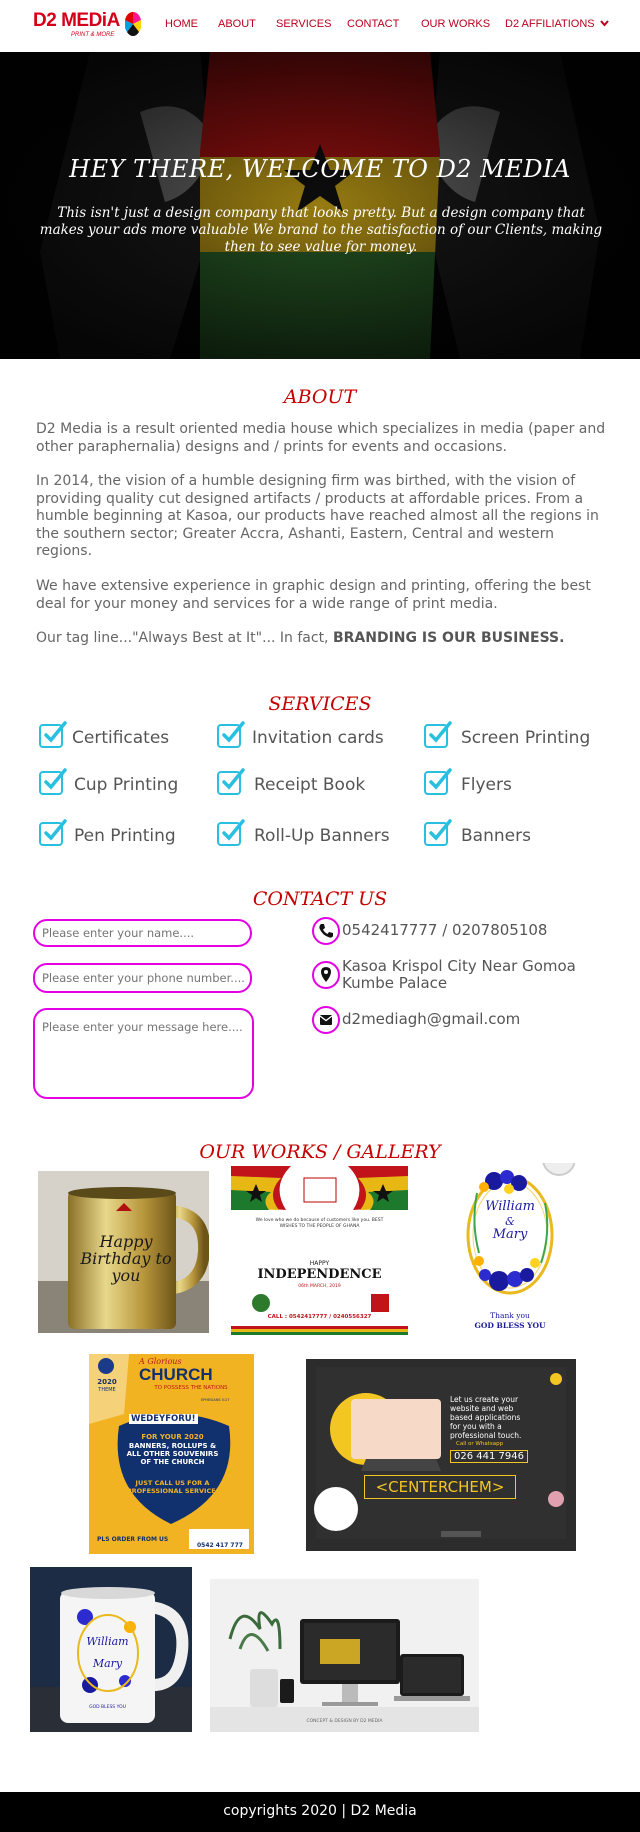 This screenshot has width=640, height=1832. What do you see at coordinates (303, 24) in the screenshot?
I see `nav-services: SERVICES` at bounding box center [303, 24].